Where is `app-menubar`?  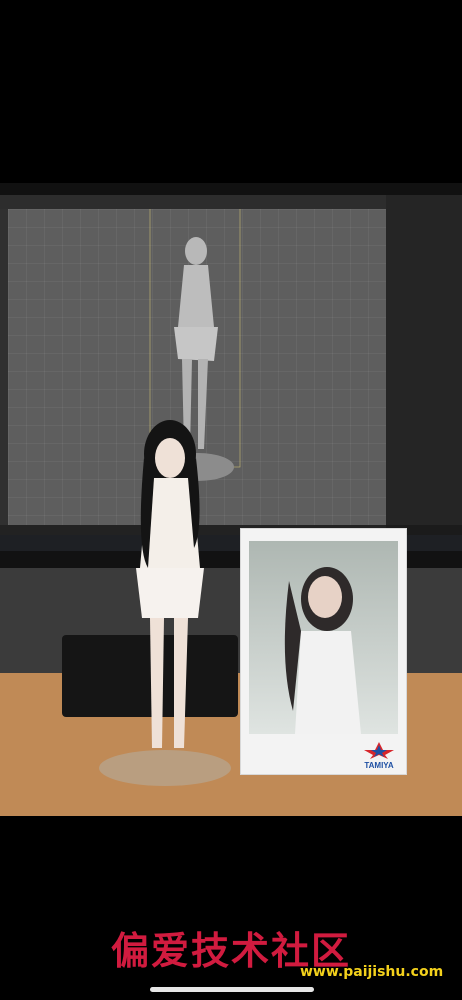
app-menubar is located at coordinates (231, 189).